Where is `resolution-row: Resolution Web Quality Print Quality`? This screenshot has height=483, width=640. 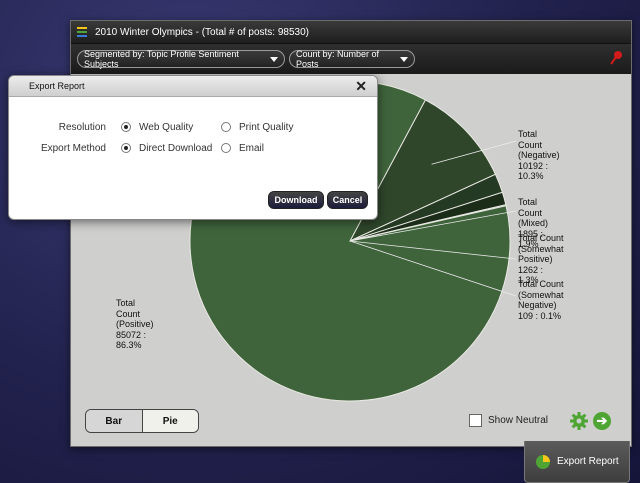
resolution-row: Resolution Web Quality Print Quality is located at coordinates (193, 127).